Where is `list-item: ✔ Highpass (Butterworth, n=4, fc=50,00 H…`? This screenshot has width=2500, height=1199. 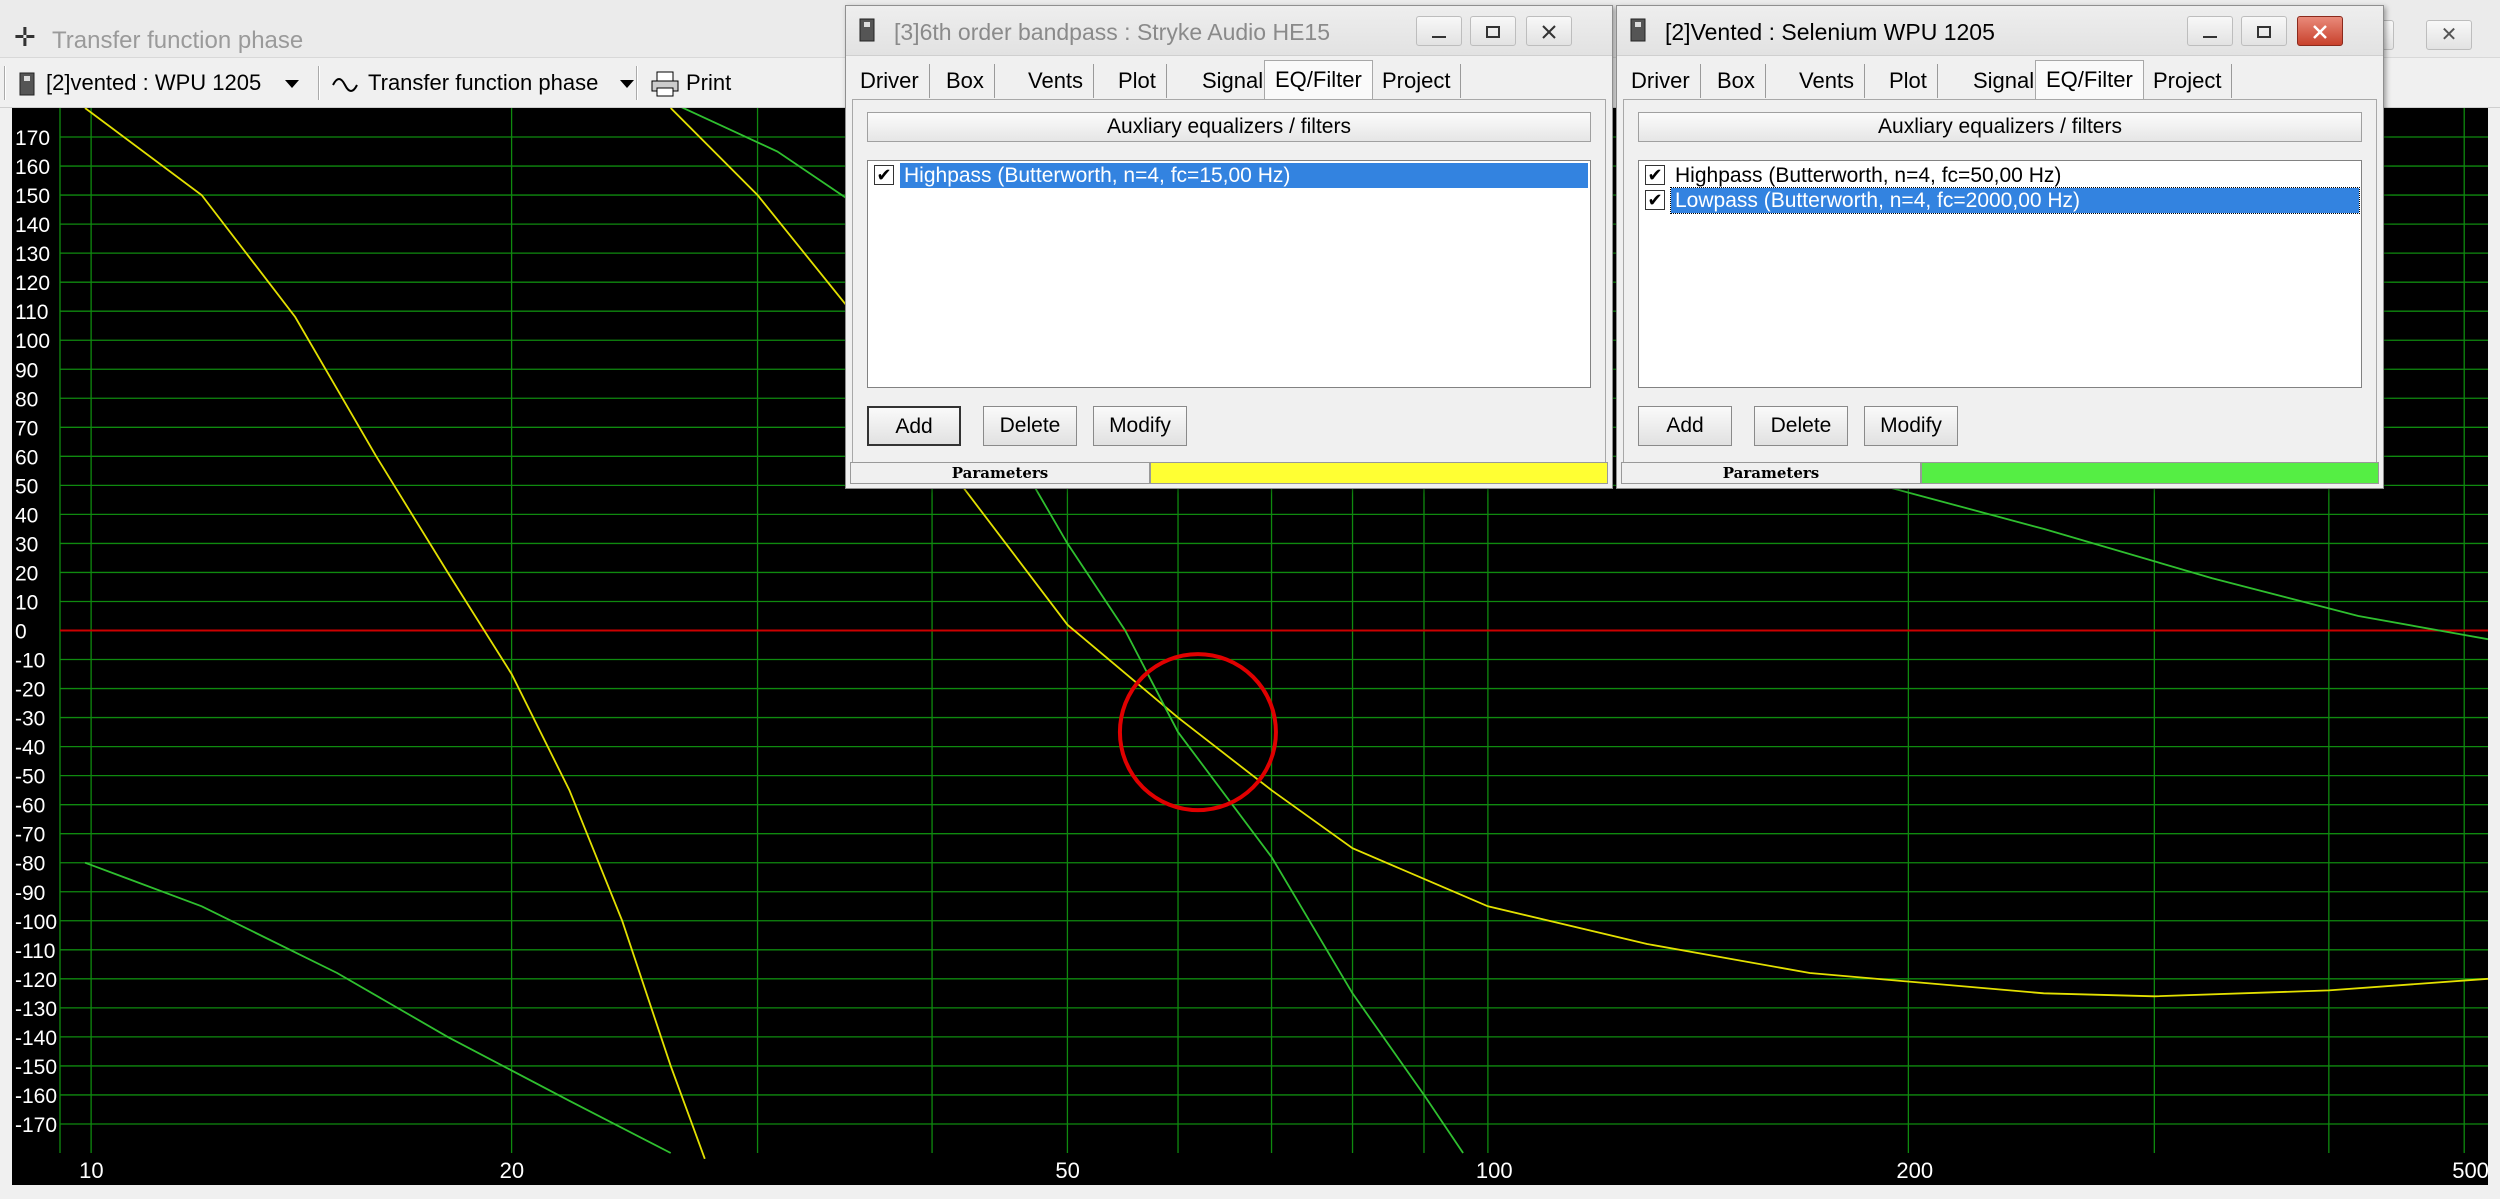
list-item: ✔ Highpass (Butterworth, n=4, fc=50,00 H… is located at coordinates (2003, 175).